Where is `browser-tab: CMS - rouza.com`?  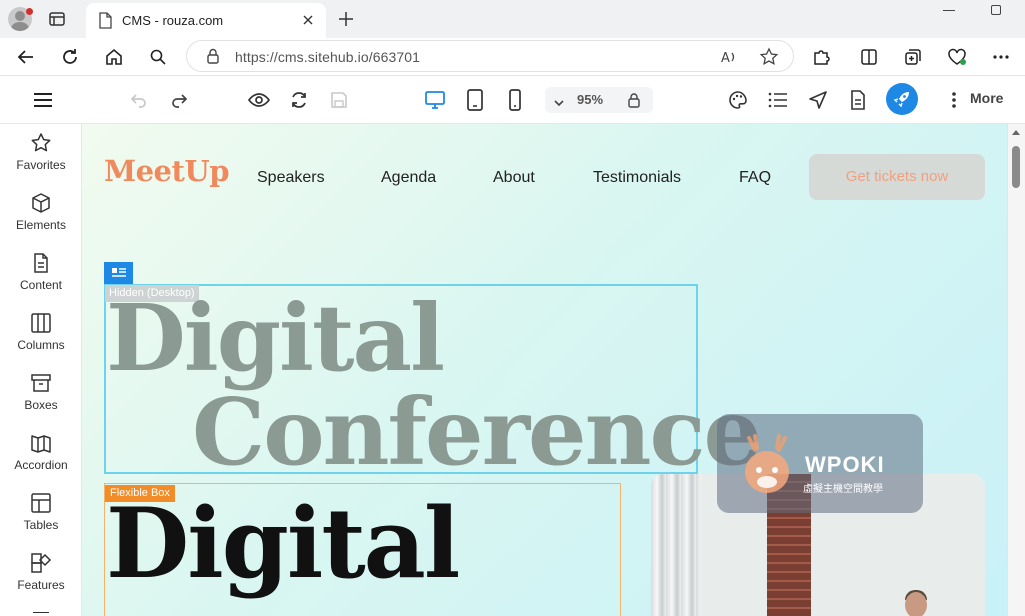
browser-tab: CMS - rouza.com is located at coordinates (206, 20).